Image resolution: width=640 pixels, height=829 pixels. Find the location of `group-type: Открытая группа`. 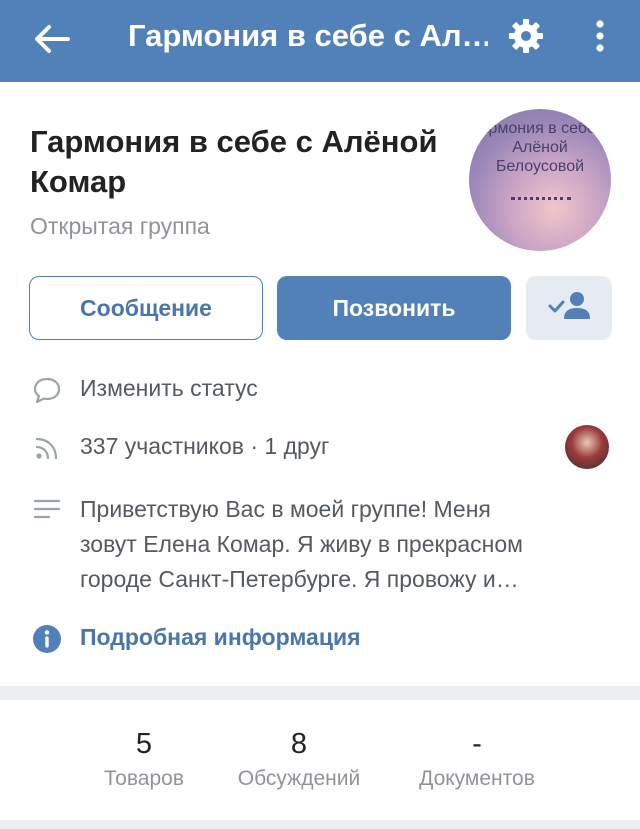

group-type: Открытая группа is located at coordinates (120, 226).